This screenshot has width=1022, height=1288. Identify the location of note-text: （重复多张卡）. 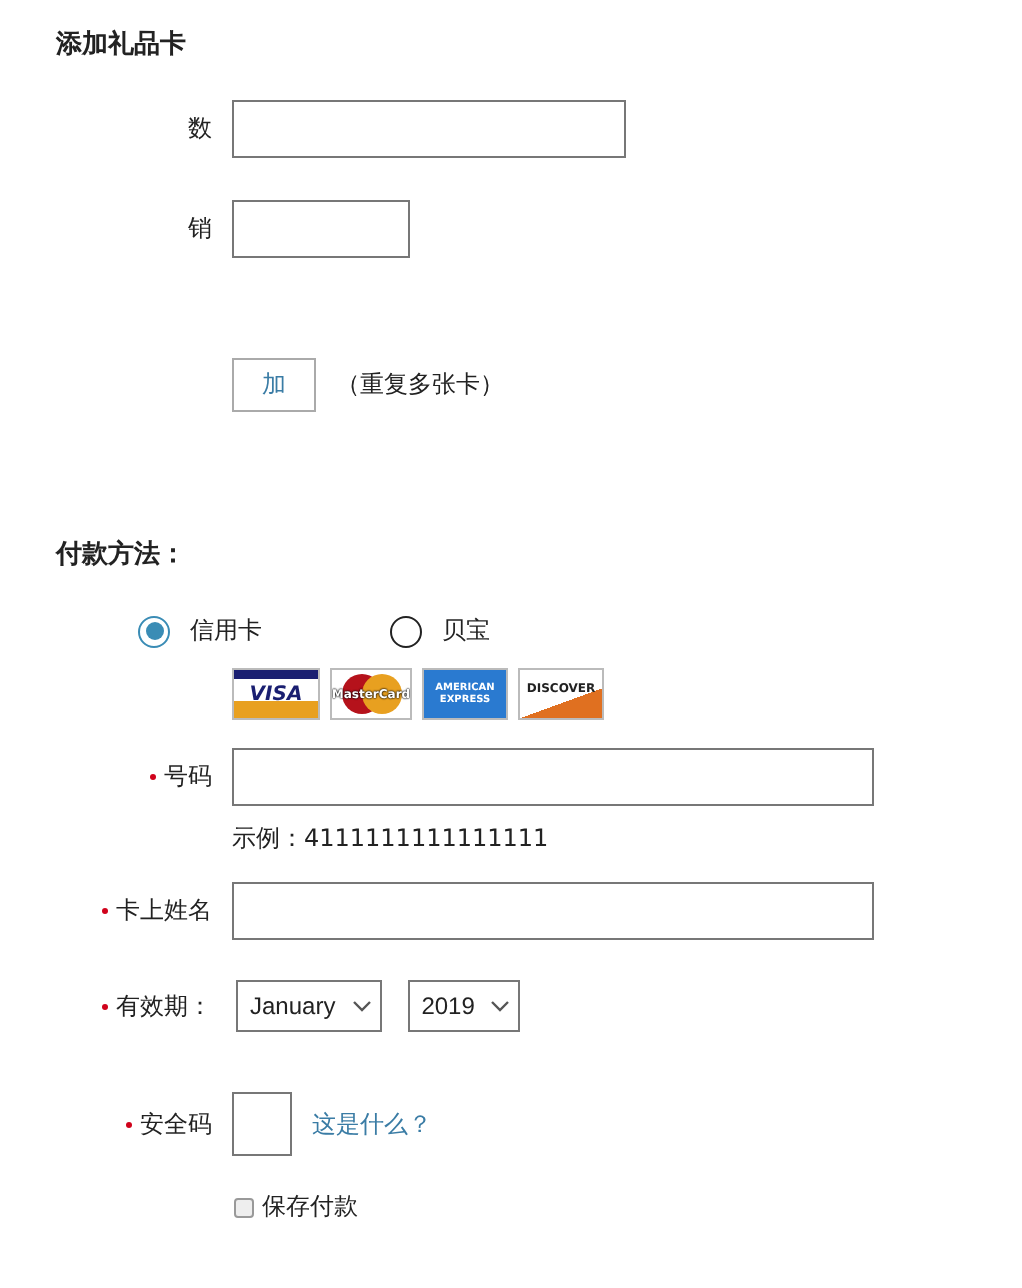
(420, 385).